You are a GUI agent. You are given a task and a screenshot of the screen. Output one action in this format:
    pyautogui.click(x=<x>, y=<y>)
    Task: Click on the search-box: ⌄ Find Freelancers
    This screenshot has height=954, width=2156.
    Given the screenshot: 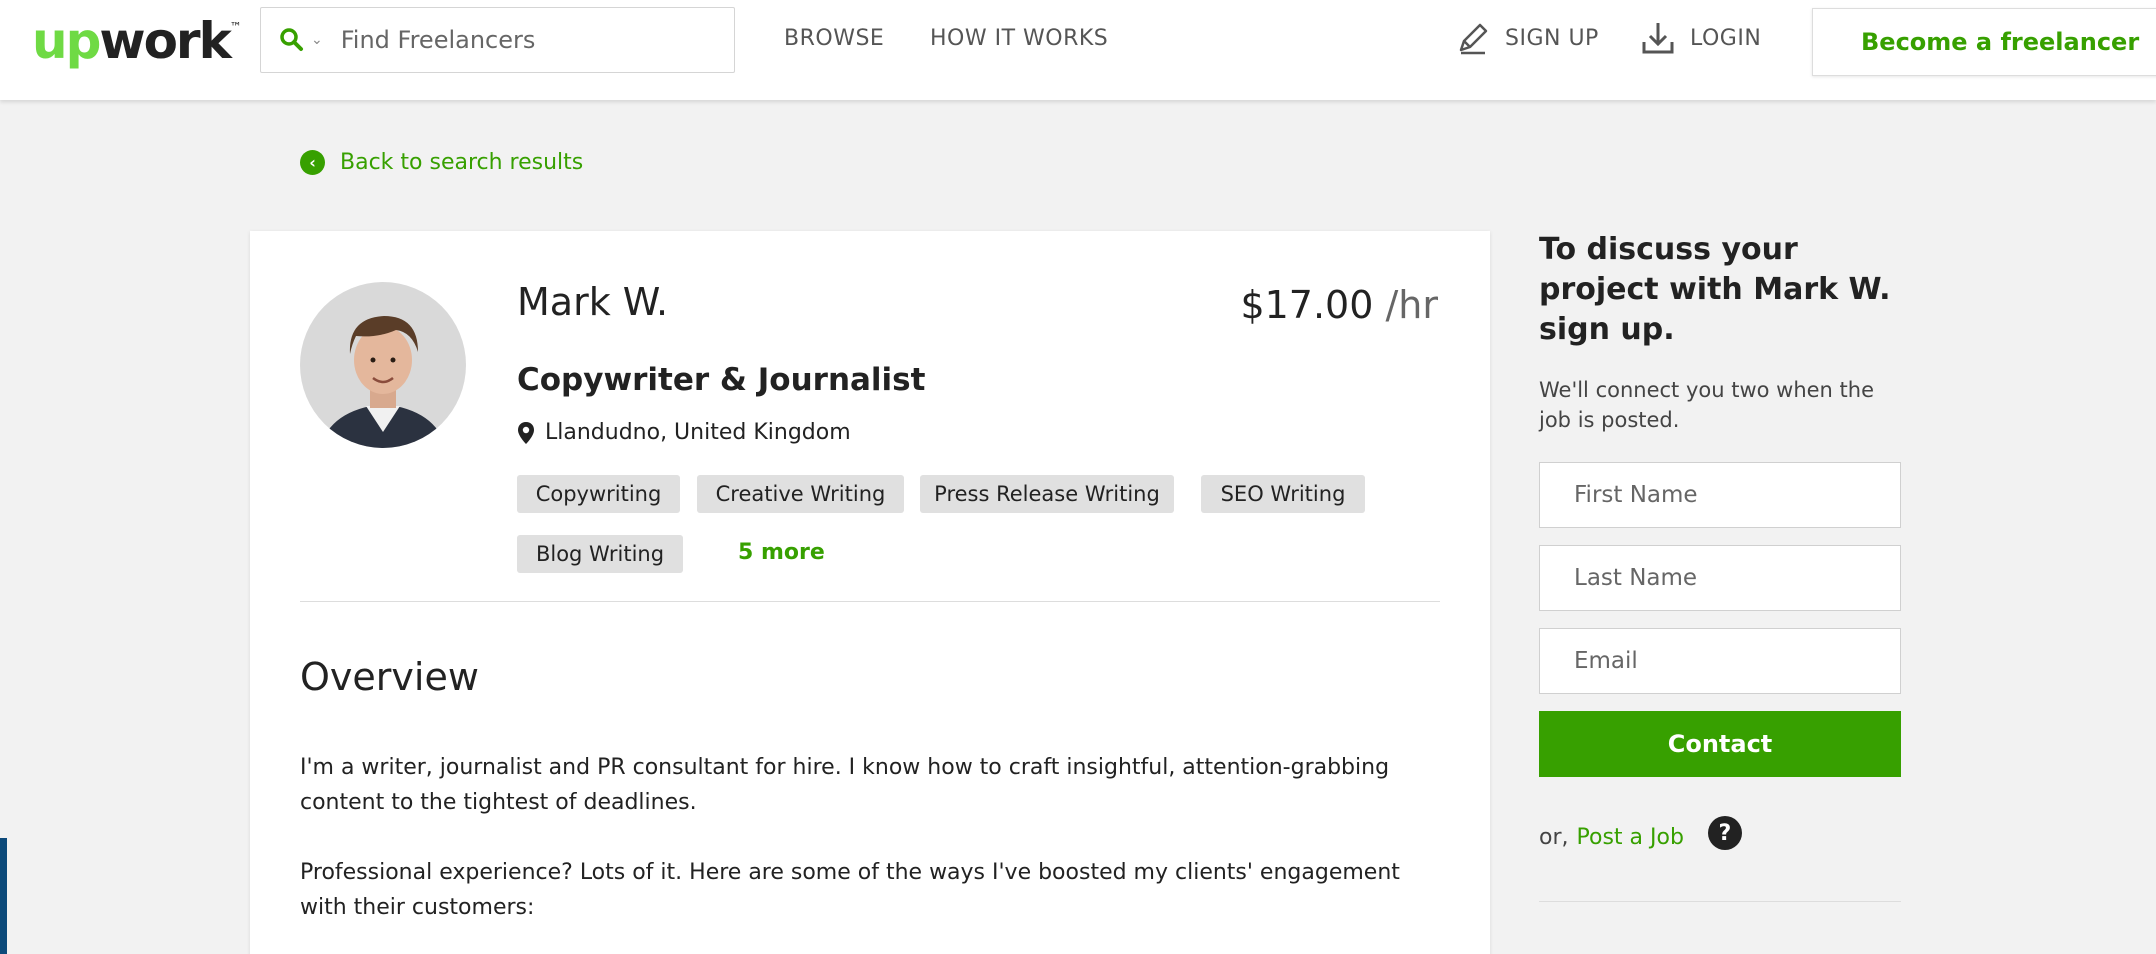 What is the action you would take?
    pyautogui.click(x=497, y=40)
    